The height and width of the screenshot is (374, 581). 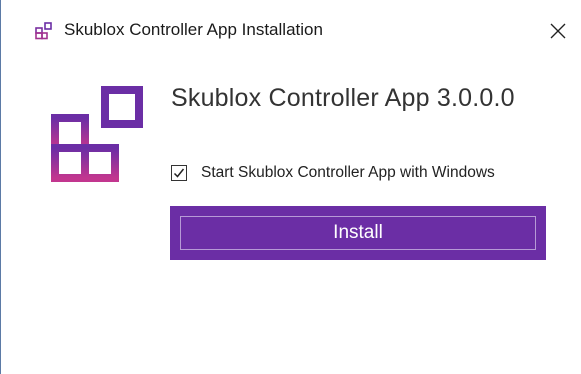 I want to click on checkmark-icon, so click(x=179, y=173).